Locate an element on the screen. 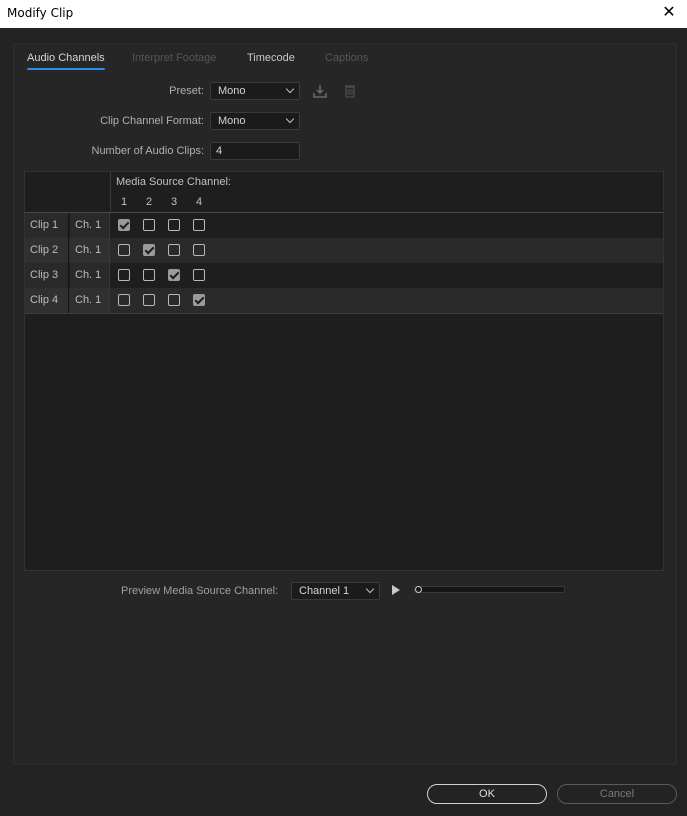 This screenshot has width=687, height=816. clip-name-cell: Clip 1 is located at coordinates (47, 225).